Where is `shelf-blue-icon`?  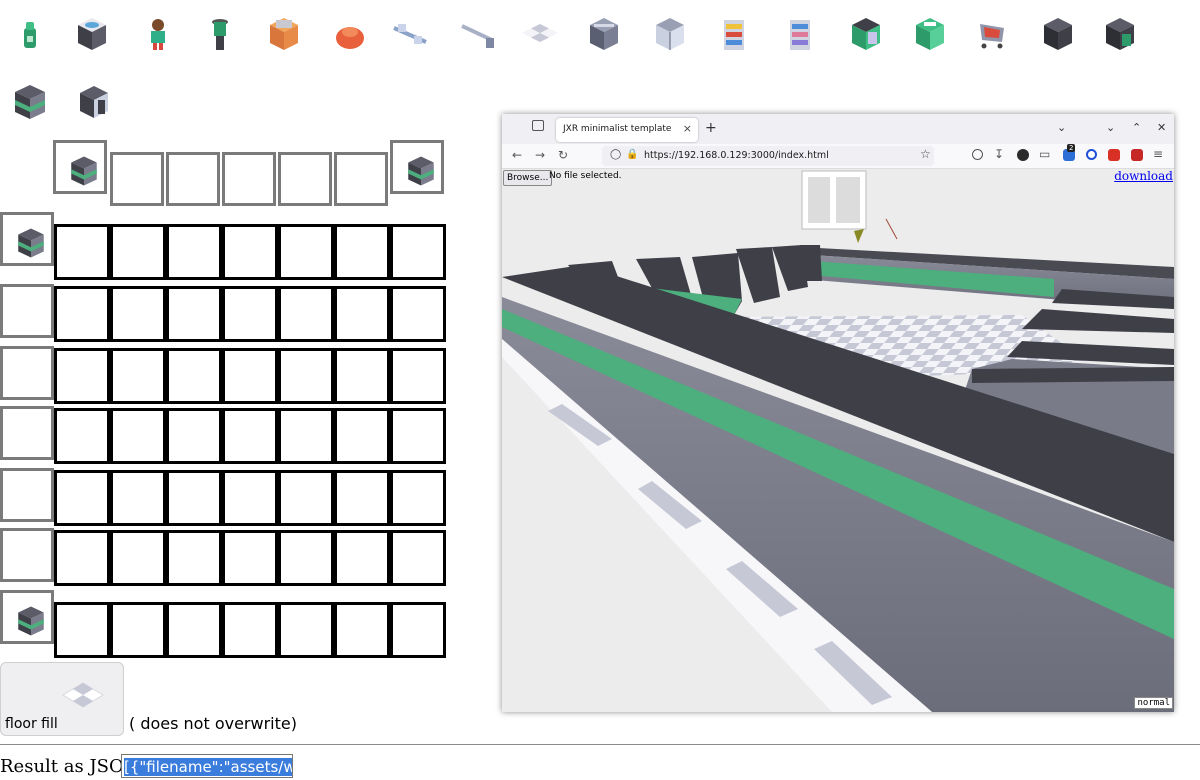 shelf-blue-icon is located at coordinates (800, 34).